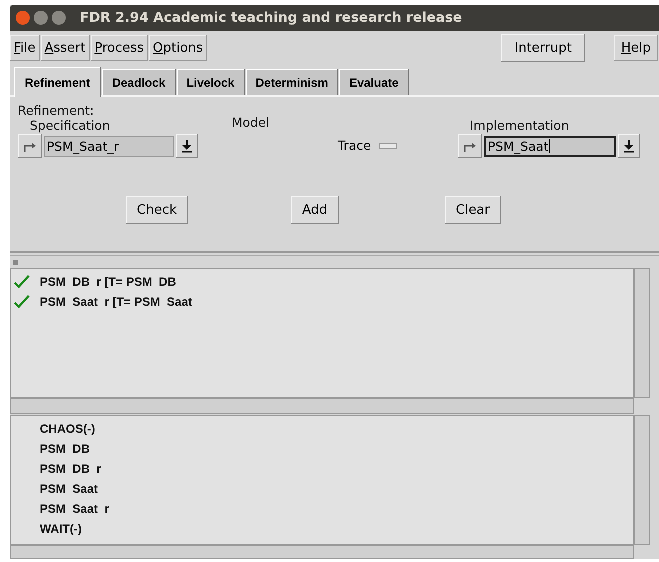  What do you see at coordinates (109, 146) in the screenshot?
I see `input-field: PSM_Saat_r` at bounding box center [109, 146].